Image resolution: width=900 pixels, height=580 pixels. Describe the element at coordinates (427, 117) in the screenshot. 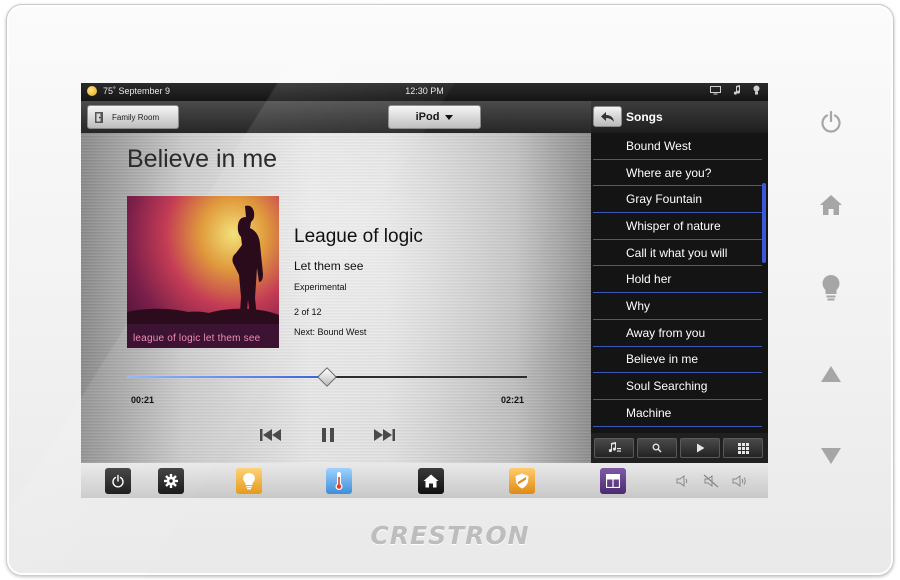

I see `source-label: iPod` at that location.